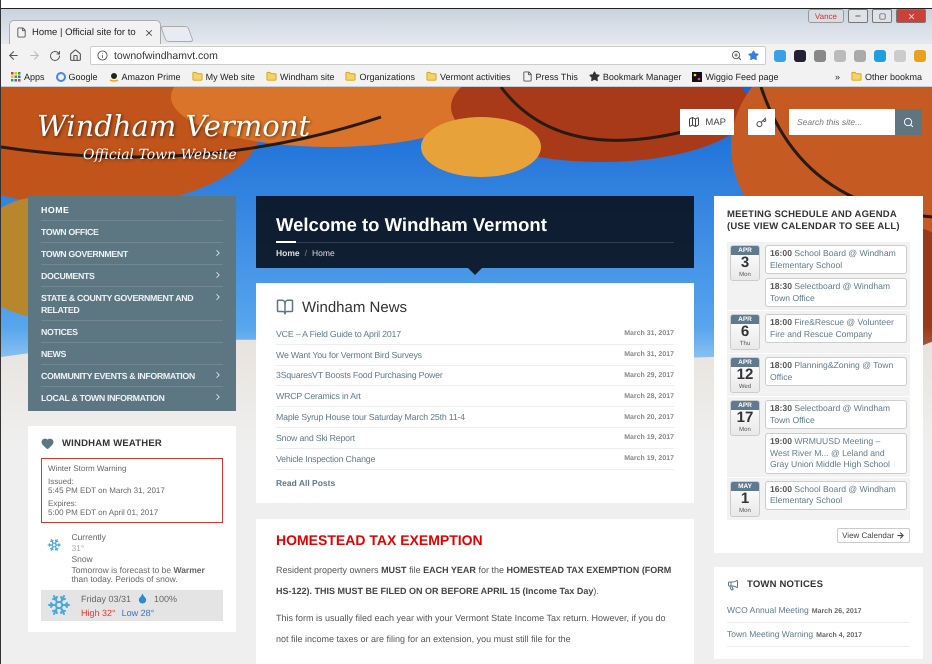  Describe the element at coordinates (837, 77) in the screenshot. I see `more-bookmarks: »` at that location.